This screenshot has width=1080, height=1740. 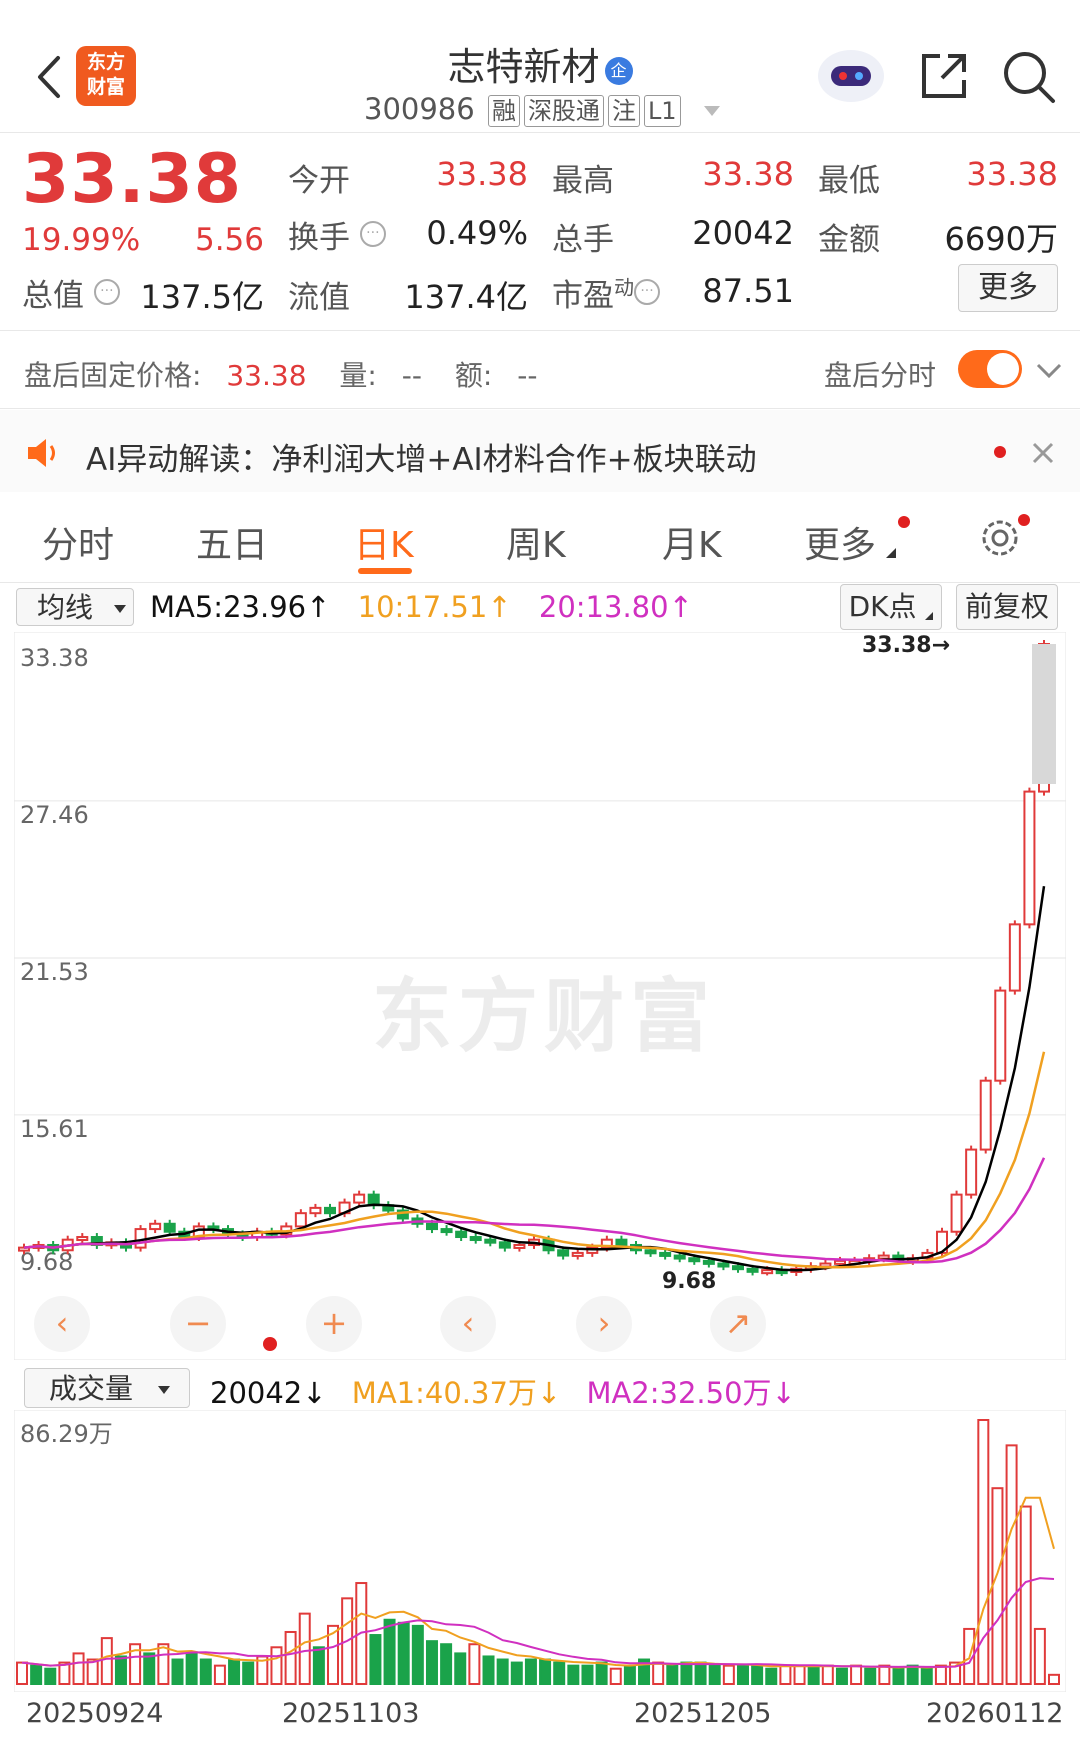 What do you see at coordinates (384, 542) in the screenshot?
I see `tab-daily-k: 日K` at bounding box center [384, 542].